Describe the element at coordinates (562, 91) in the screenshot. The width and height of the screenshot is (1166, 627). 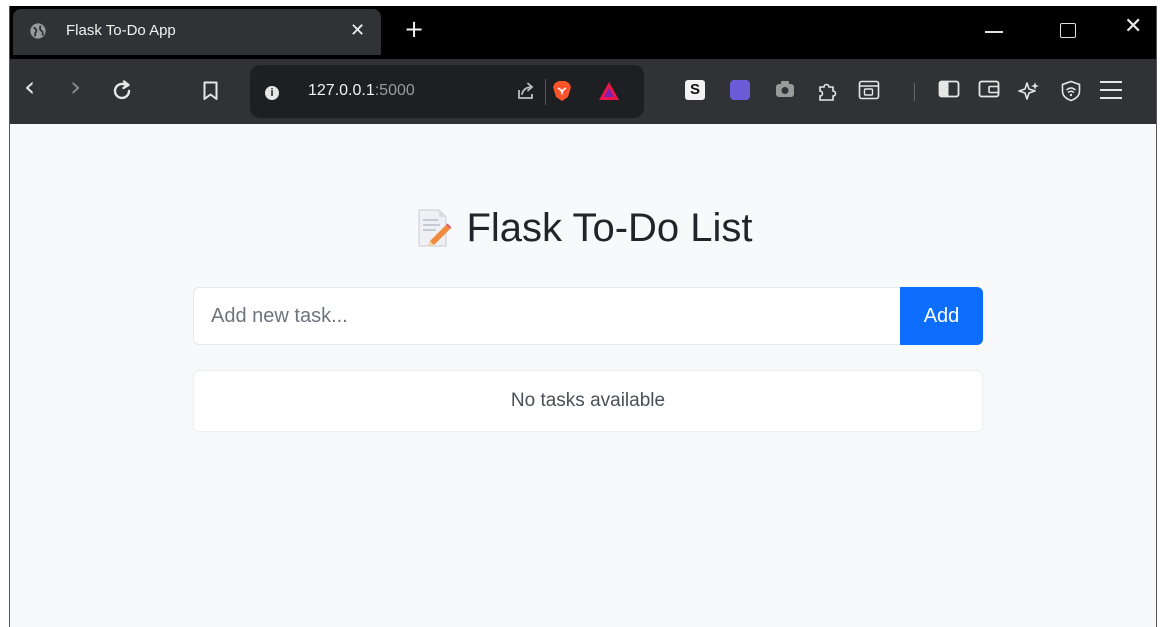
I see `brave-shields-icon` at that location.